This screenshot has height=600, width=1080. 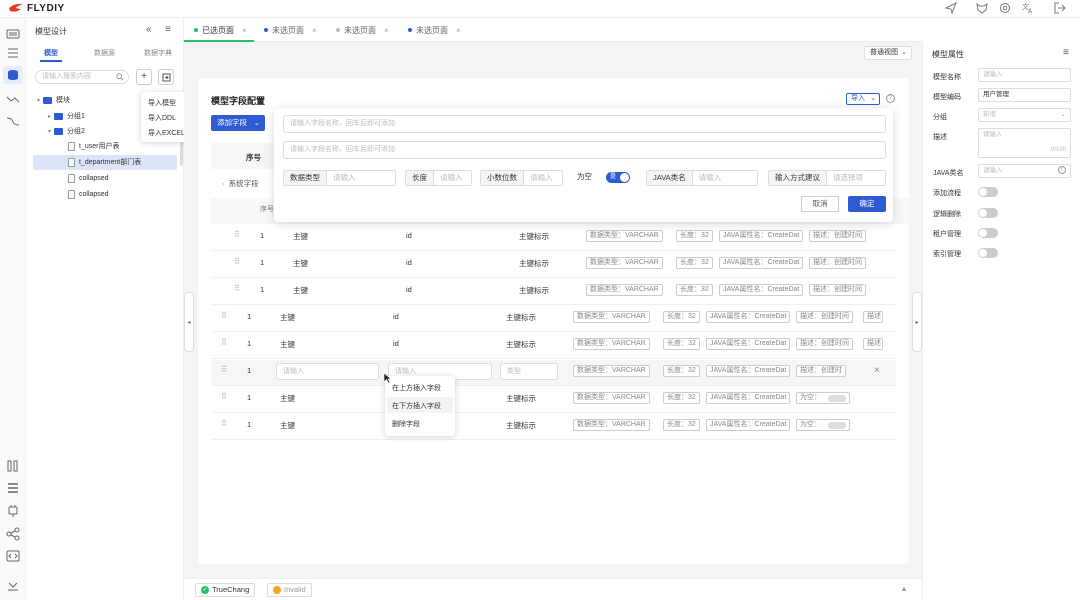 What do you see at coordinates (13, 556) in the screenshot?
I see `code-icon` at bounding box center [13, 556].